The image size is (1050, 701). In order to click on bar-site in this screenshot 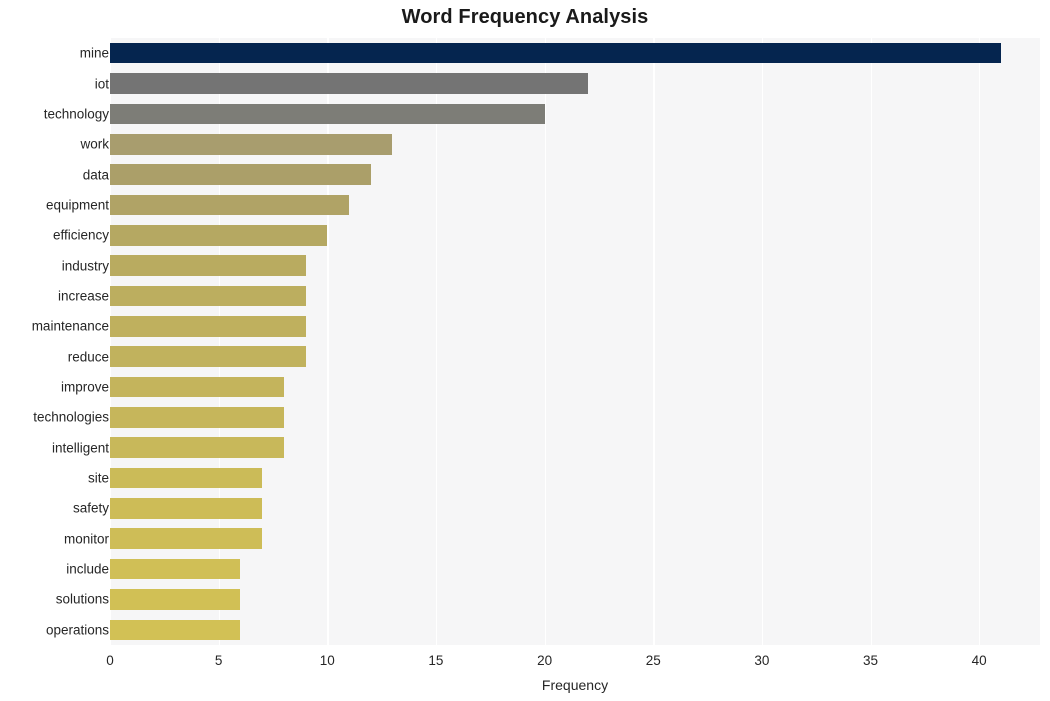, I will do `click(186, 478)`.